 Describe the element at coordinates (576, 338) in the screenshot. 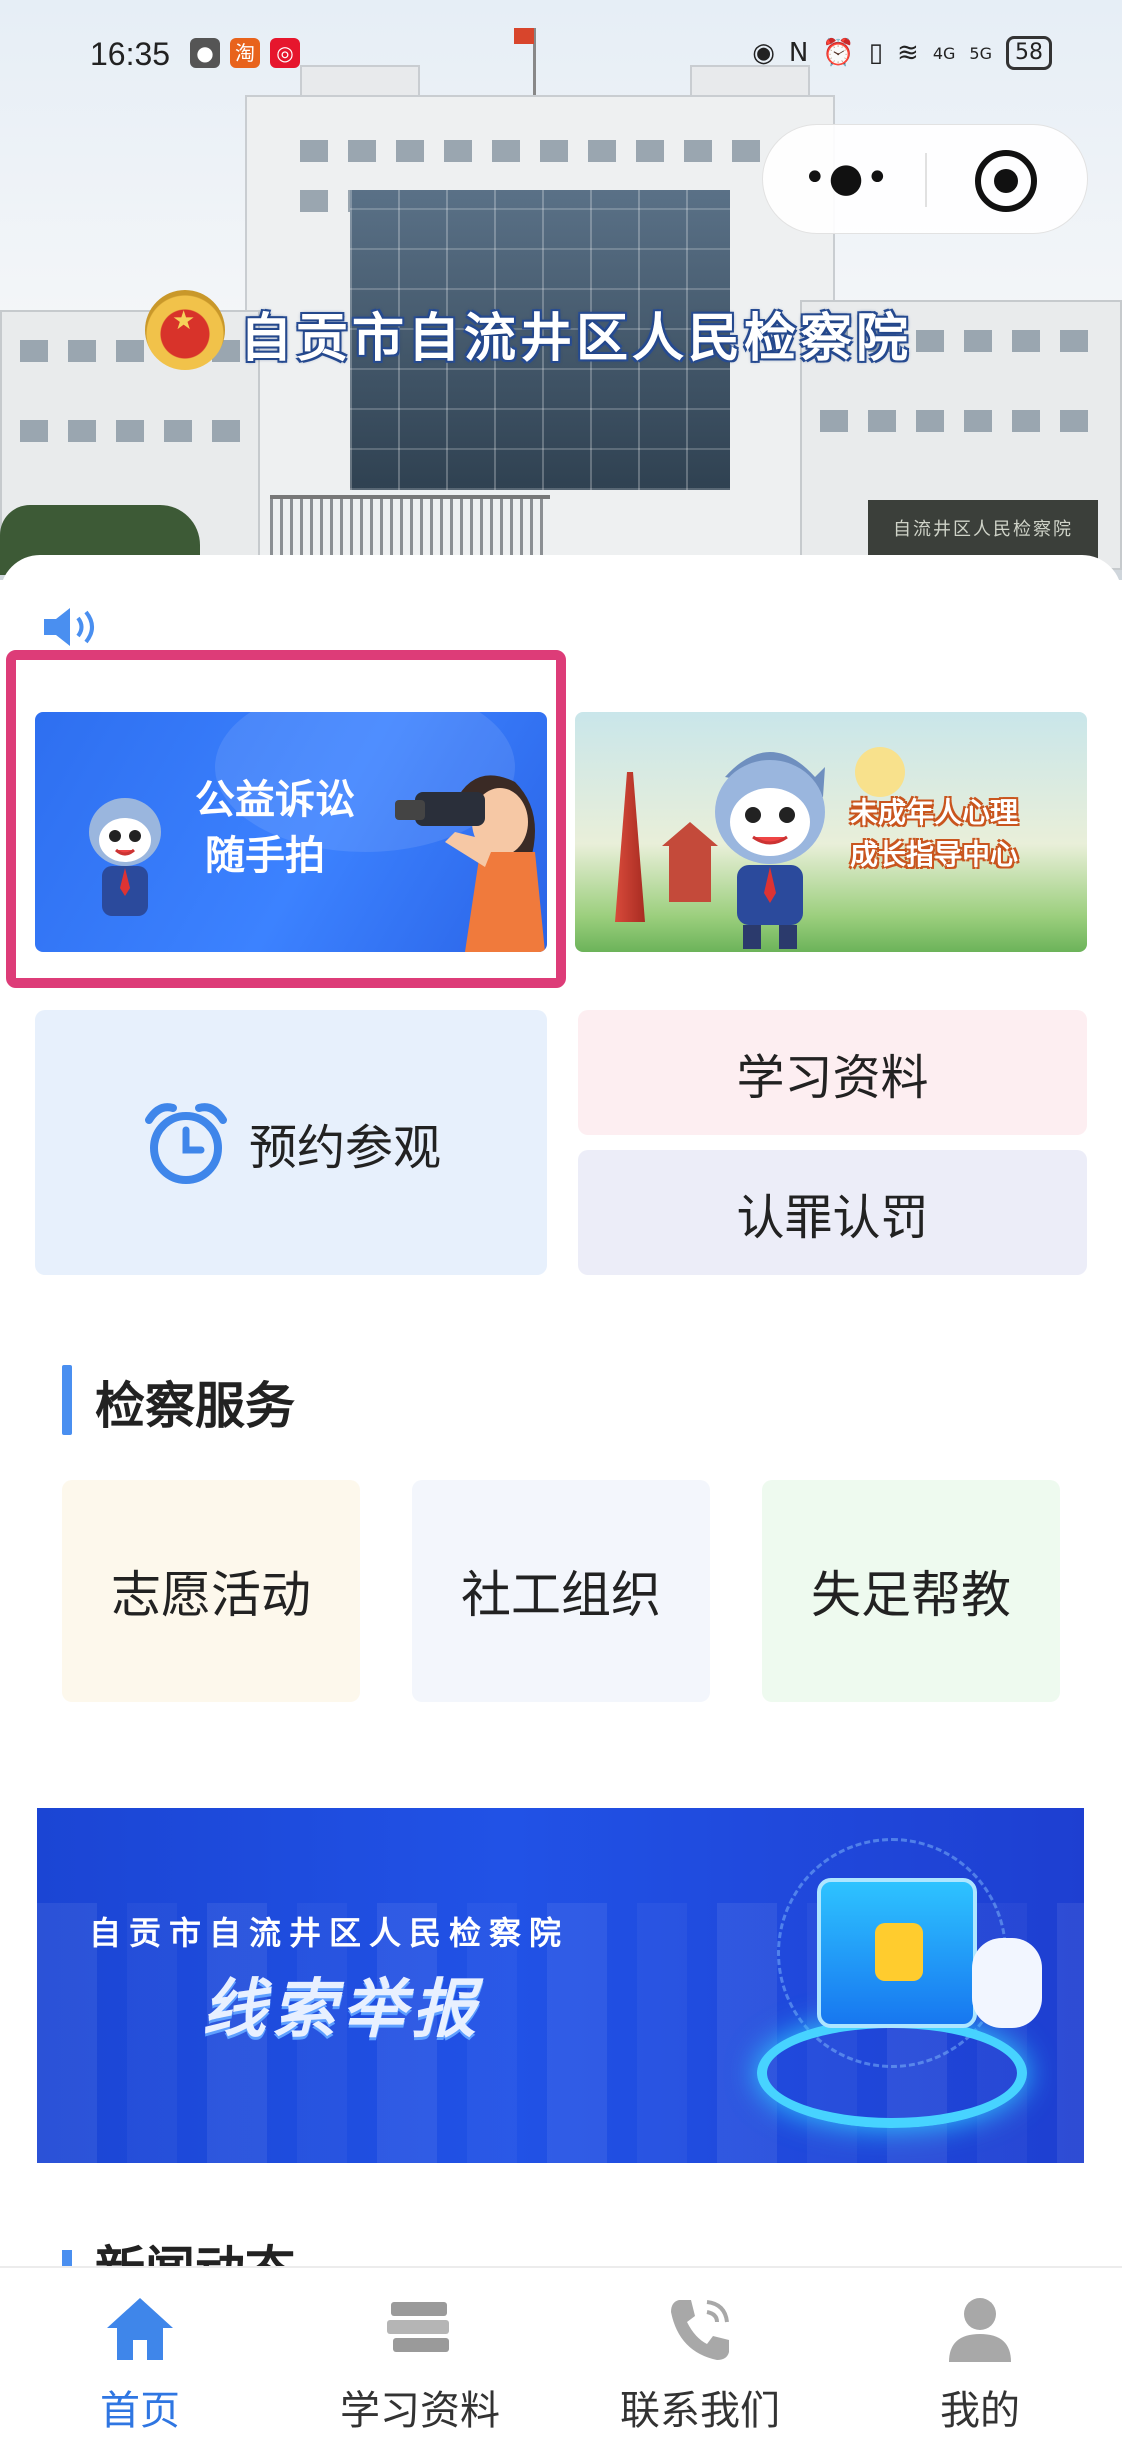

I see `hero-title: 自贡市自流井区人民检察院` at that location.